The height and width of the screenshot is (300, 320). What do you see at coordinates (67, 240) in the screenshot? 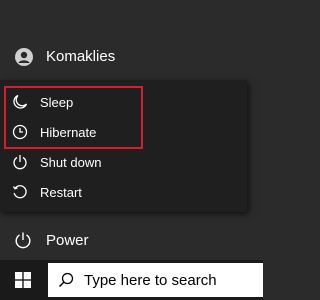
I see `power-label: Power` at bounding box center [67, 240].